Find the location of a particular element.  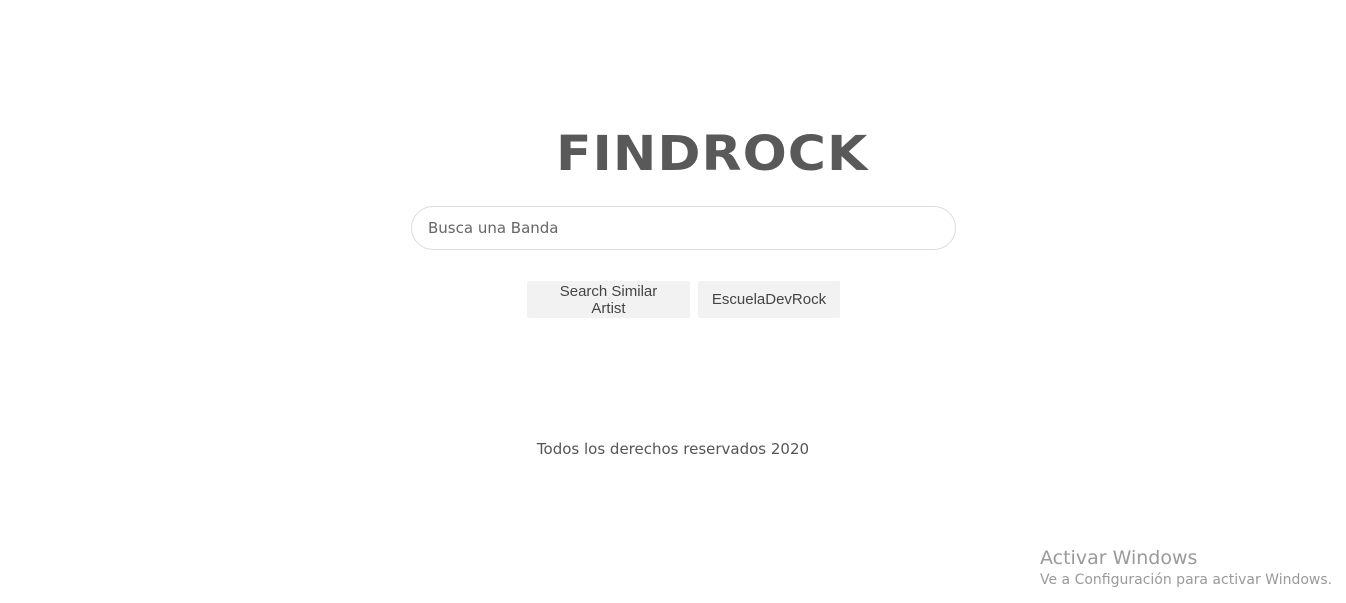

search-box is located at coordinates (683, 228).